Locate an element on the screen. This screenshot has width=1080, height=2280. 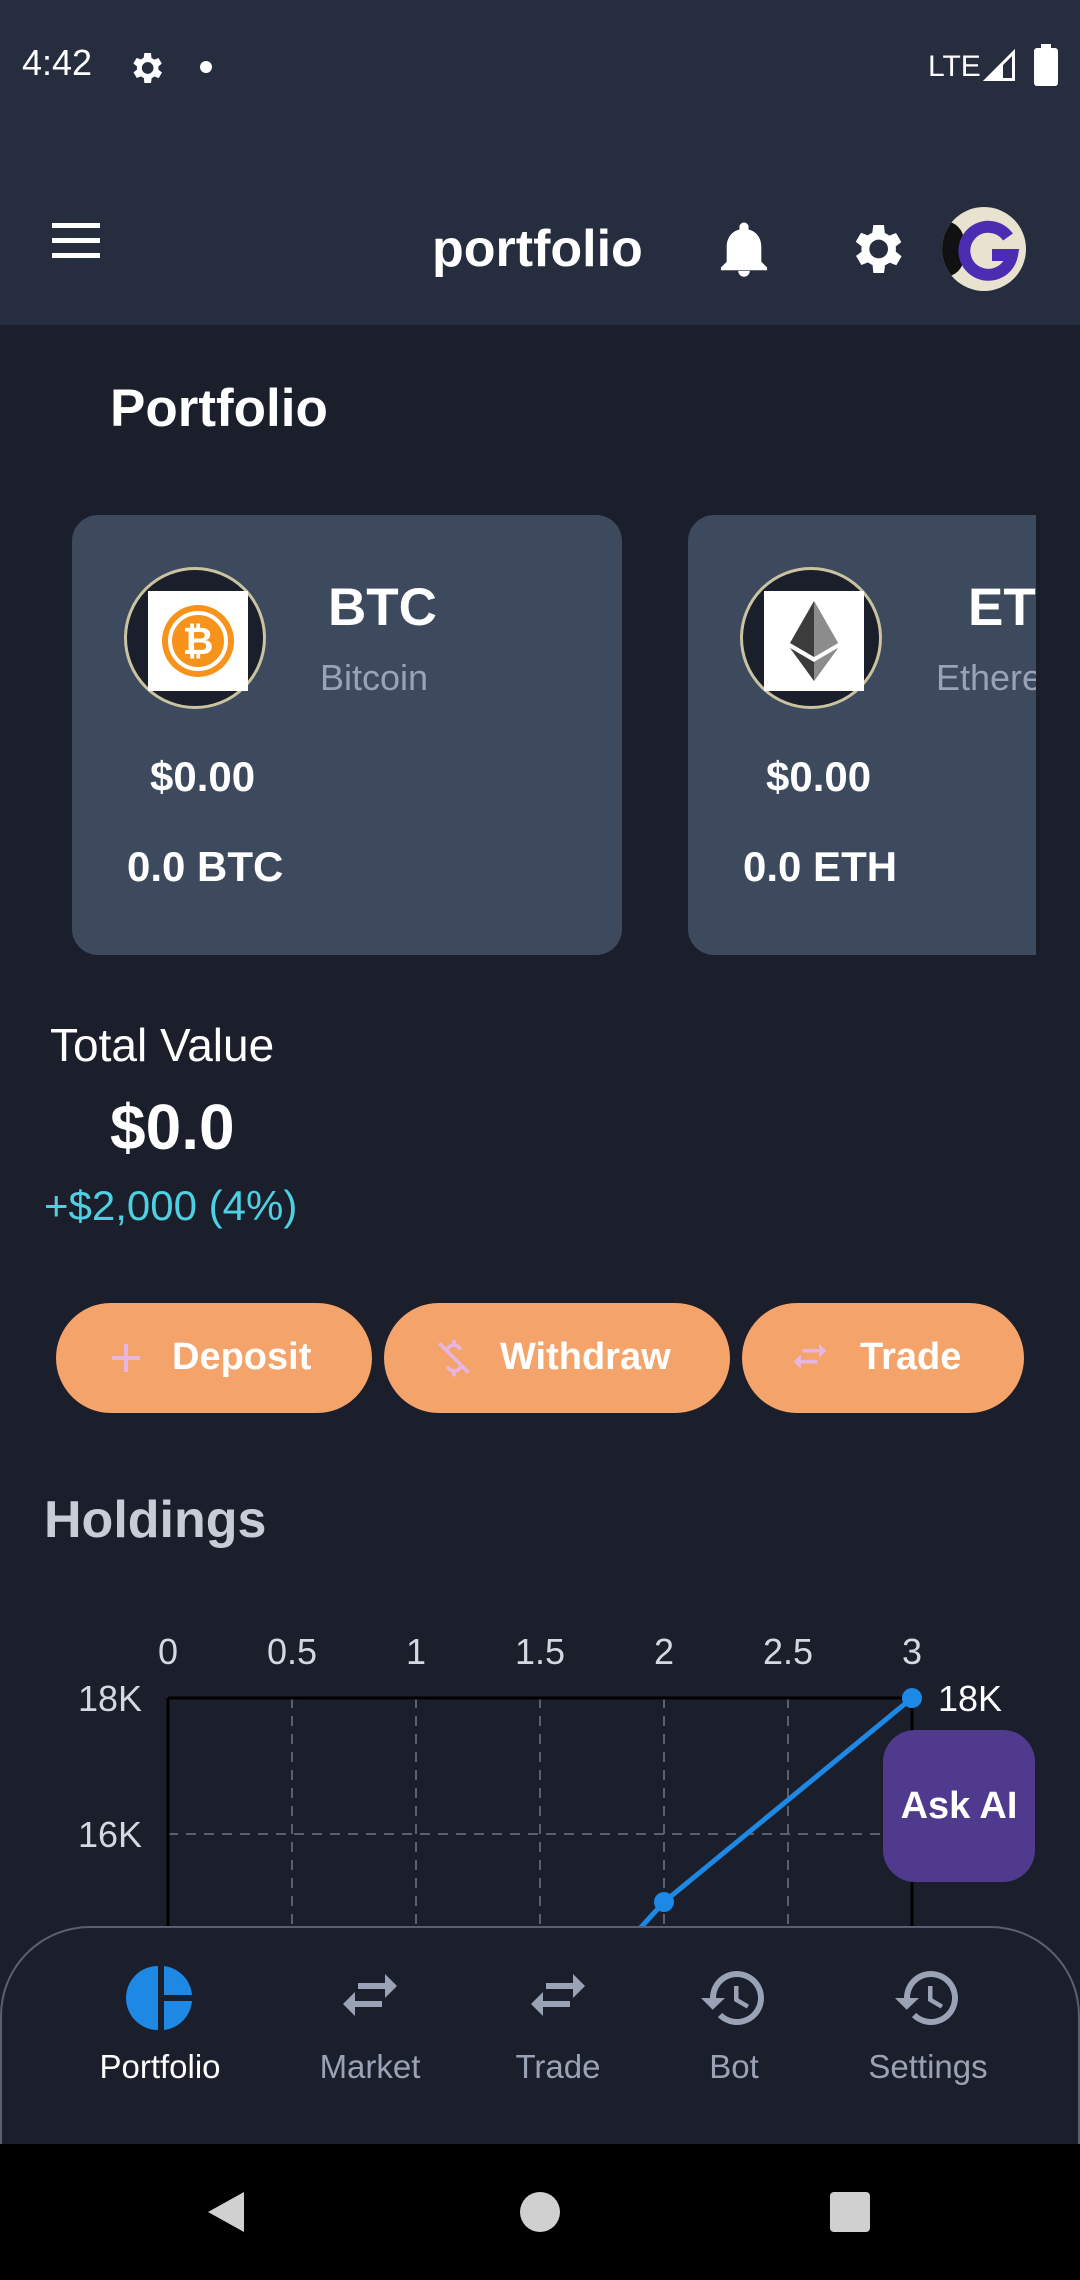
app-bar-title: portfolio is located at coordinates (537, 249).